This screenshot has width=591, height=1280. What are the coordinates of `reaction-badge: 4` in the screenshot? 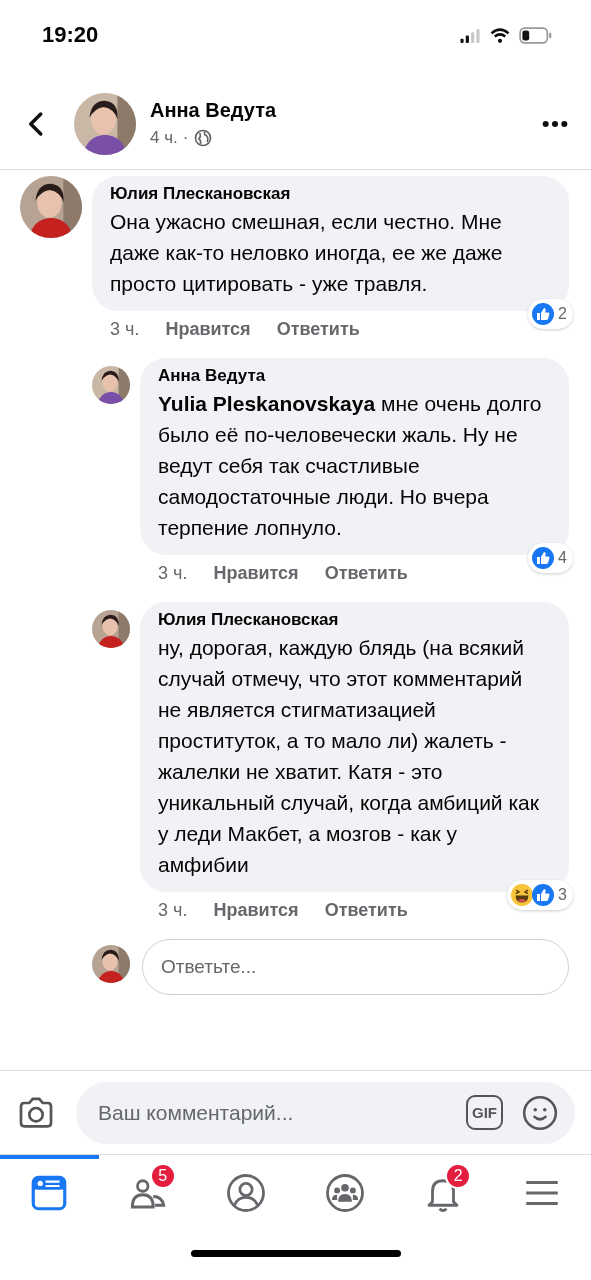 It's located at (550, 558).